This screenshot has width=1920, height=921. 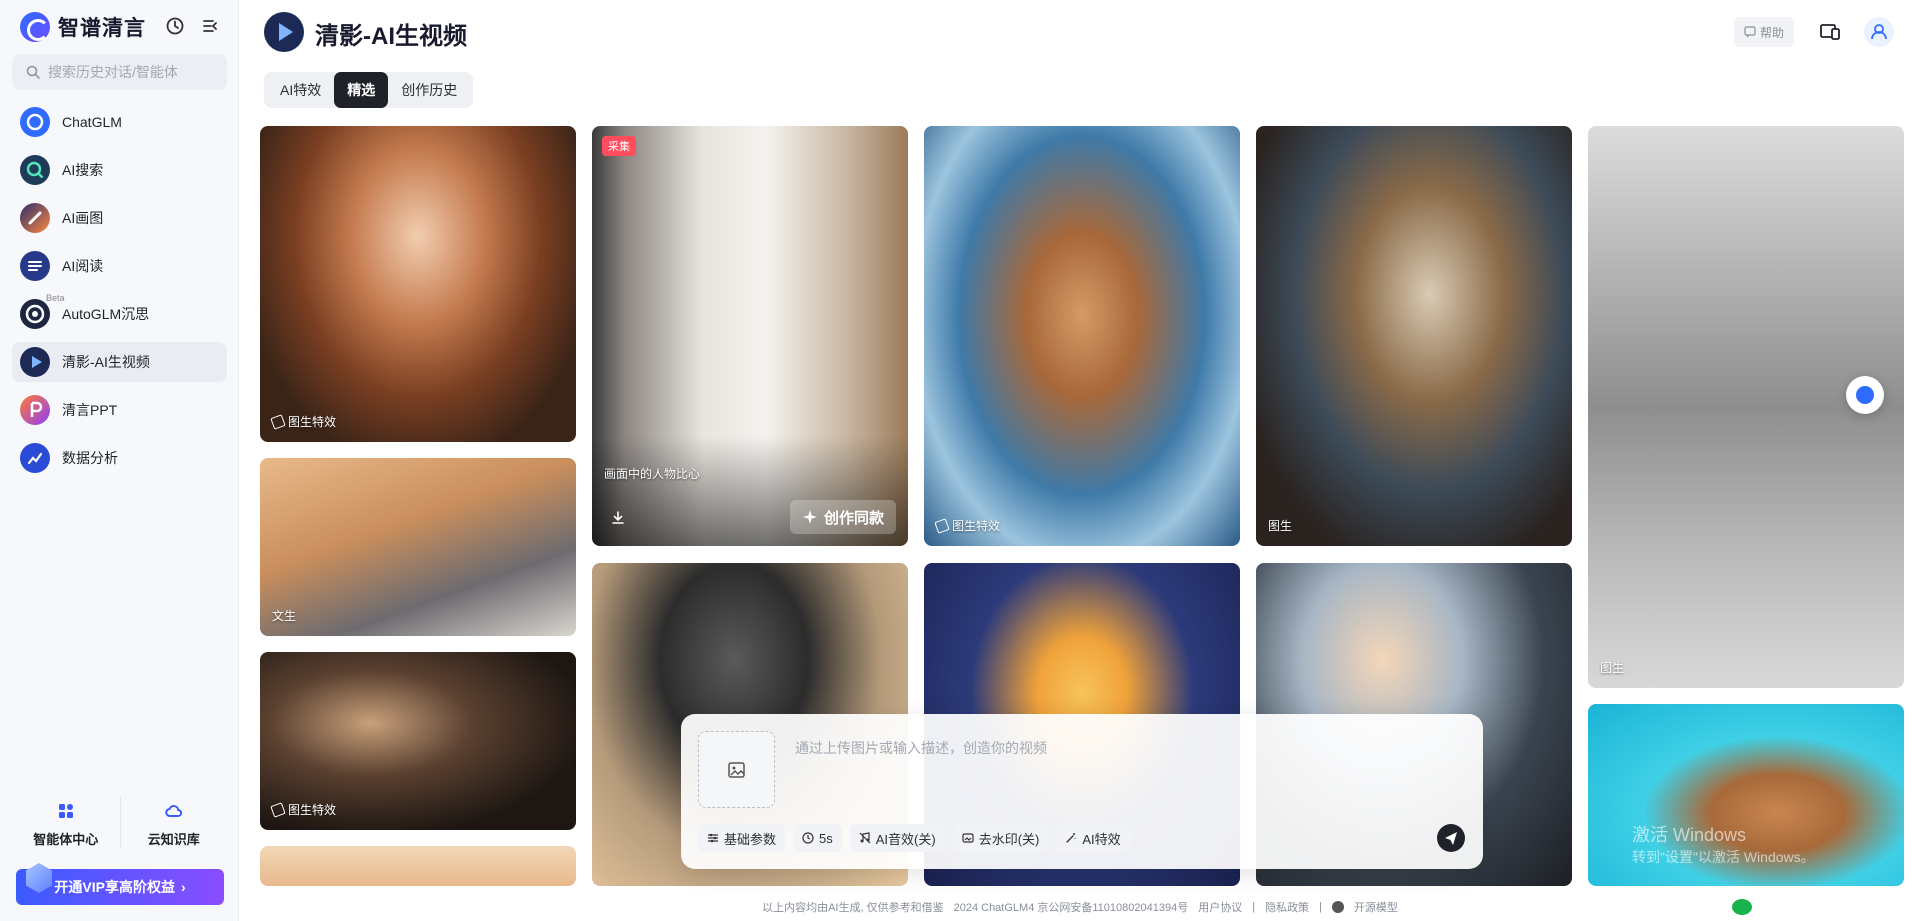 I want to click on sidebar-item-label: AutoGLM沉思, so click(x=106, y=314).